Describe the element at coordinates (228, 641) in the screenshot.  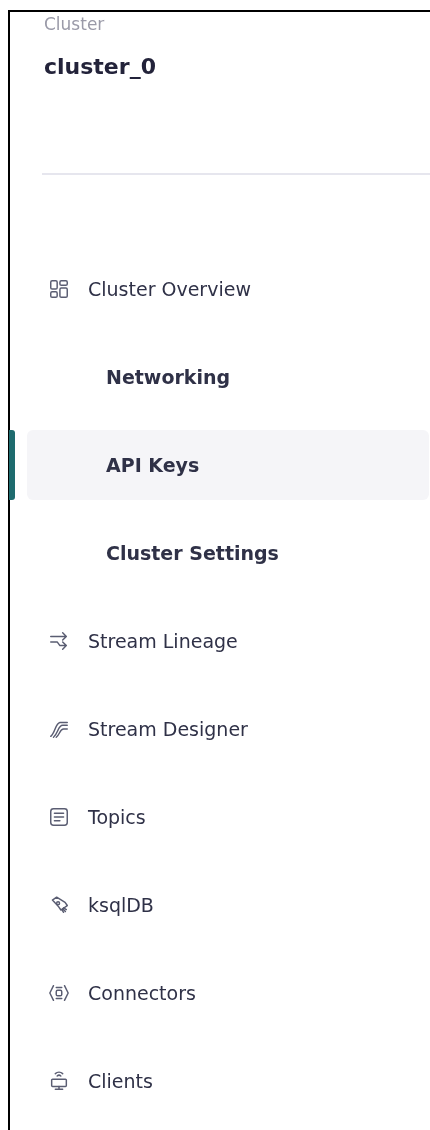
I see `nav-item: Stream Lineage` at that location.